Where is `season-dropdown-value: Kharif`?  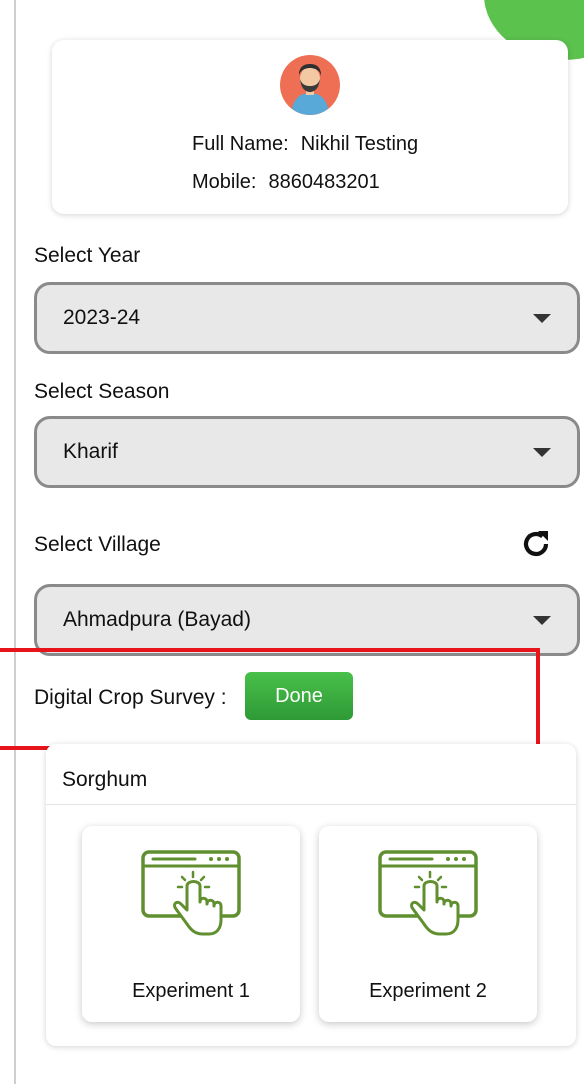 season-dropdown-value: Kharif is located at coordinates (90, 451).